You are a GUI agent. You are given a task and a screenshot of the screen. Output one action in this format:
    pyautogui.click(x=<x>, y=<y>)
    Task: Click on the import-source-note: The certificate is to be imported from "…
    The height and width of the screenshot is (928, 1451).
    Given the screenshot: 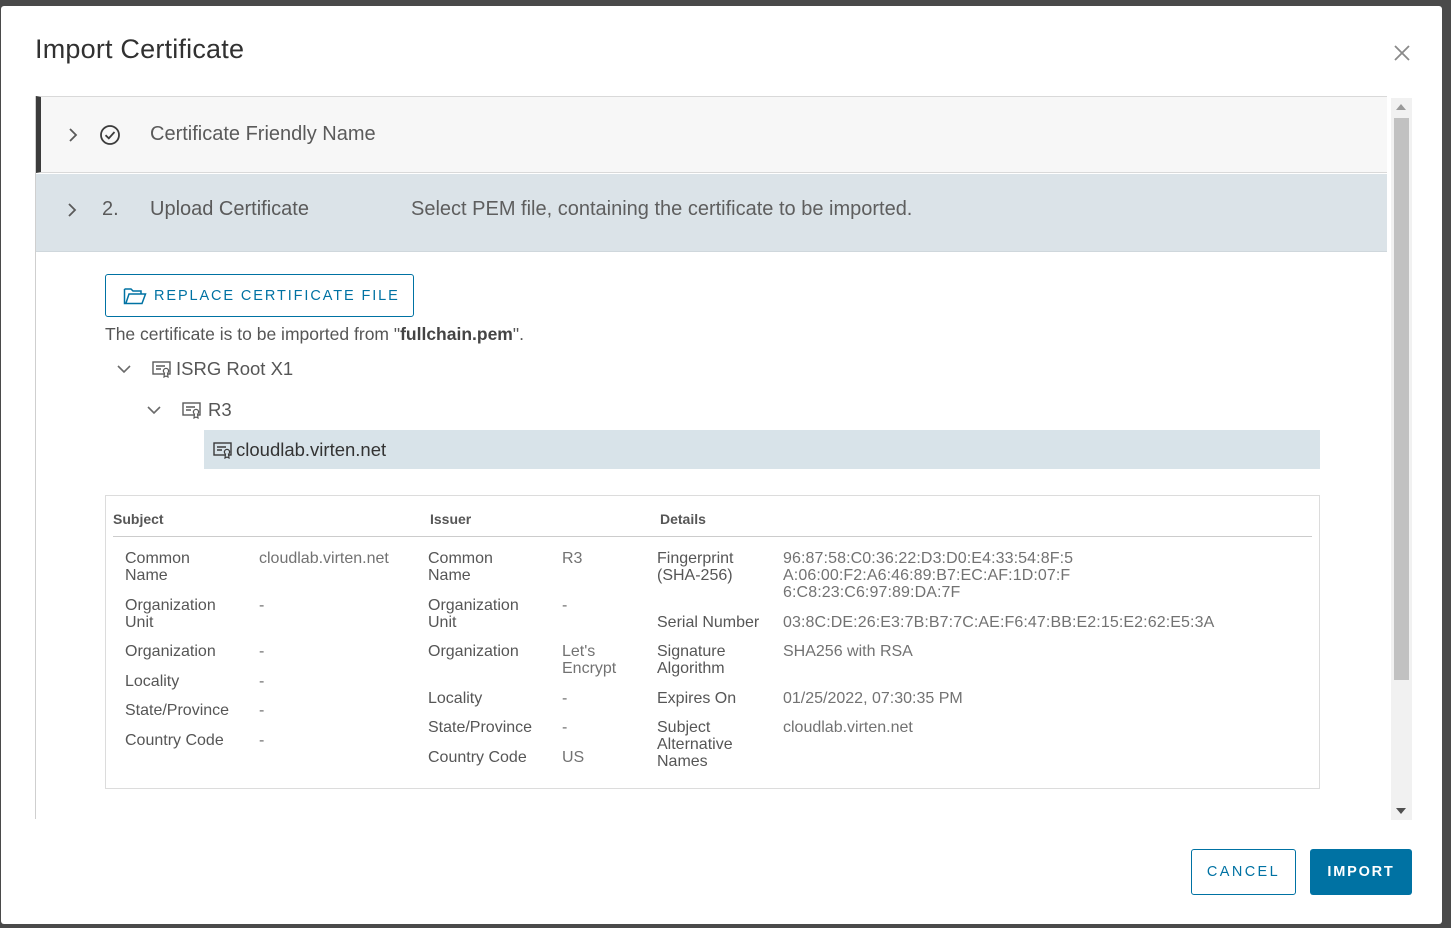 What is the action you would take?
    pyautogui.click(x=314, y=334)
    